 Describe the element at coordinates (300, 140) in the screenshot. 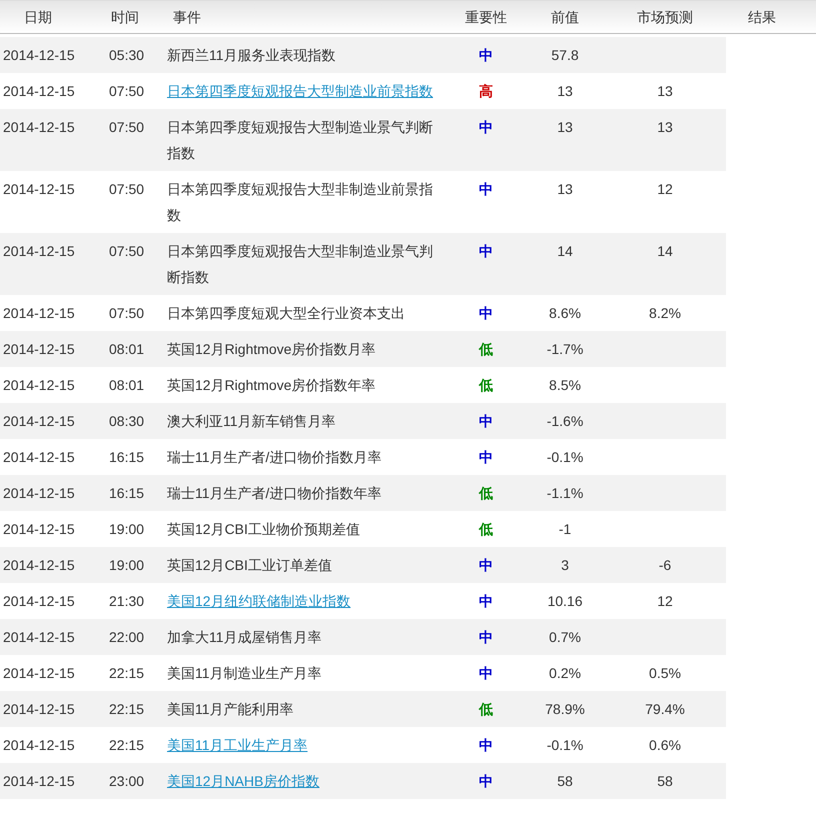

I see `table-cell: 日本第四季度短观报告大型制造业景气判断指数` at that location.